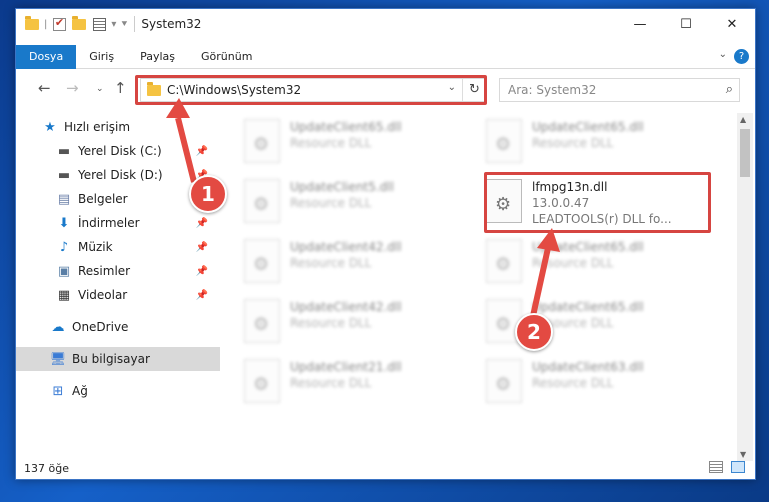 The width and height of the screenshot is (769, 502). I want to click on callout-badge-1: 1, so click(208, 194).